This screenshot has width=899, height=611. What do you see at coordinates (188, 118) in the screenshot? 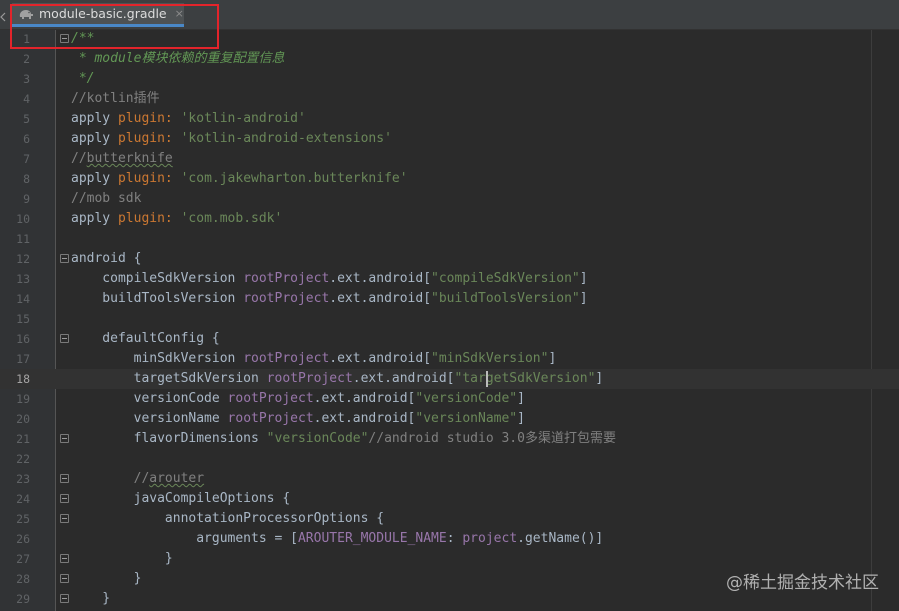
I see `code-text: apply plugin: 'kotlin-android'` at bounding box center [188, 118].